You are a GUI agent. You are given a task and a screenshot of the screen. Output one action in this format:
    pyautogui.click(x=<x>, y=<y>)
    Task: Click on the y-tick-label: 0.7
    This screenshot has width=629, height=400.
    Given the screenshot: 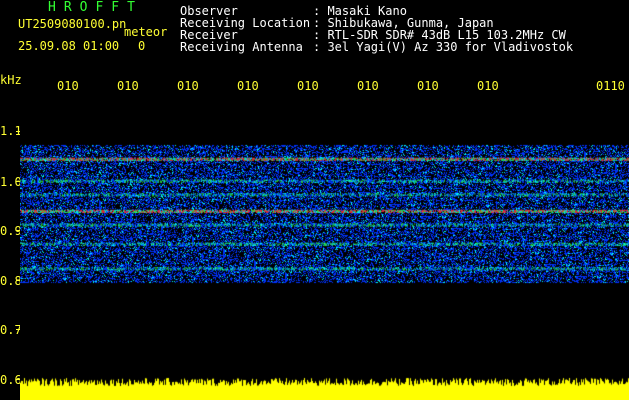 What is the action you would take?
    pyautogui.click(x=11, y=330)
    